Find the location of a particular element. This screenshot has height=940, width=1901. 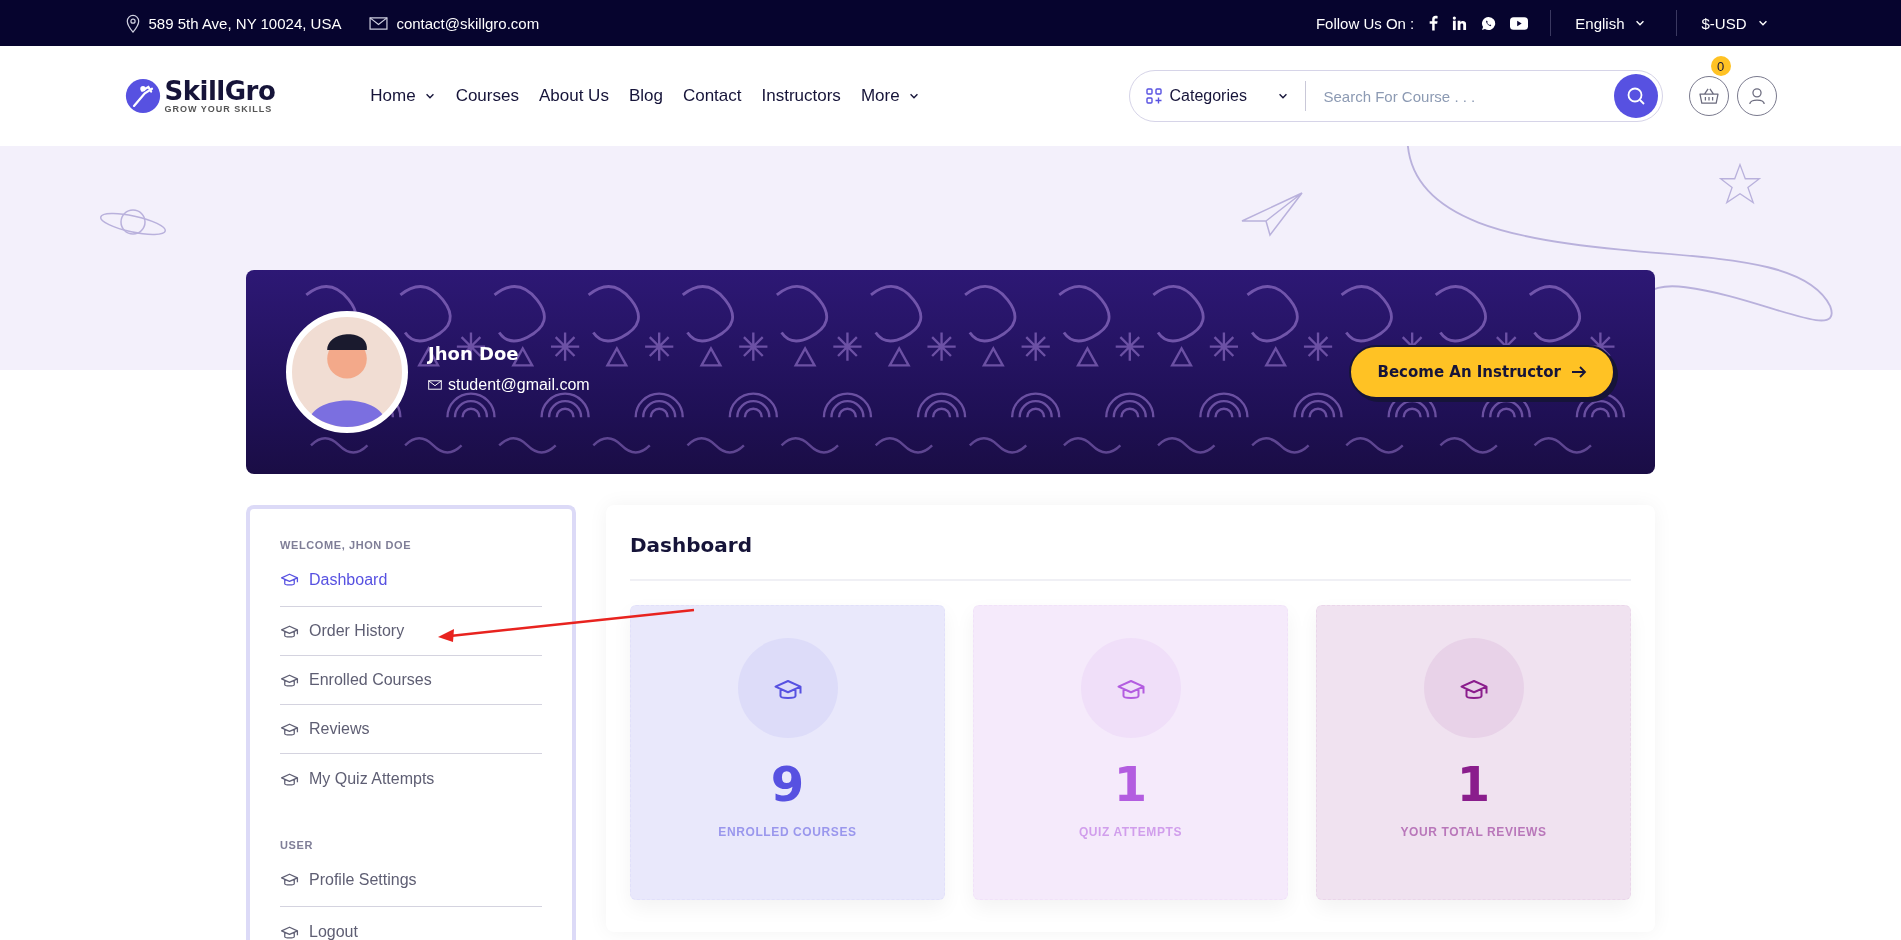

youtube-icon is located at coordinates (1519, 23).